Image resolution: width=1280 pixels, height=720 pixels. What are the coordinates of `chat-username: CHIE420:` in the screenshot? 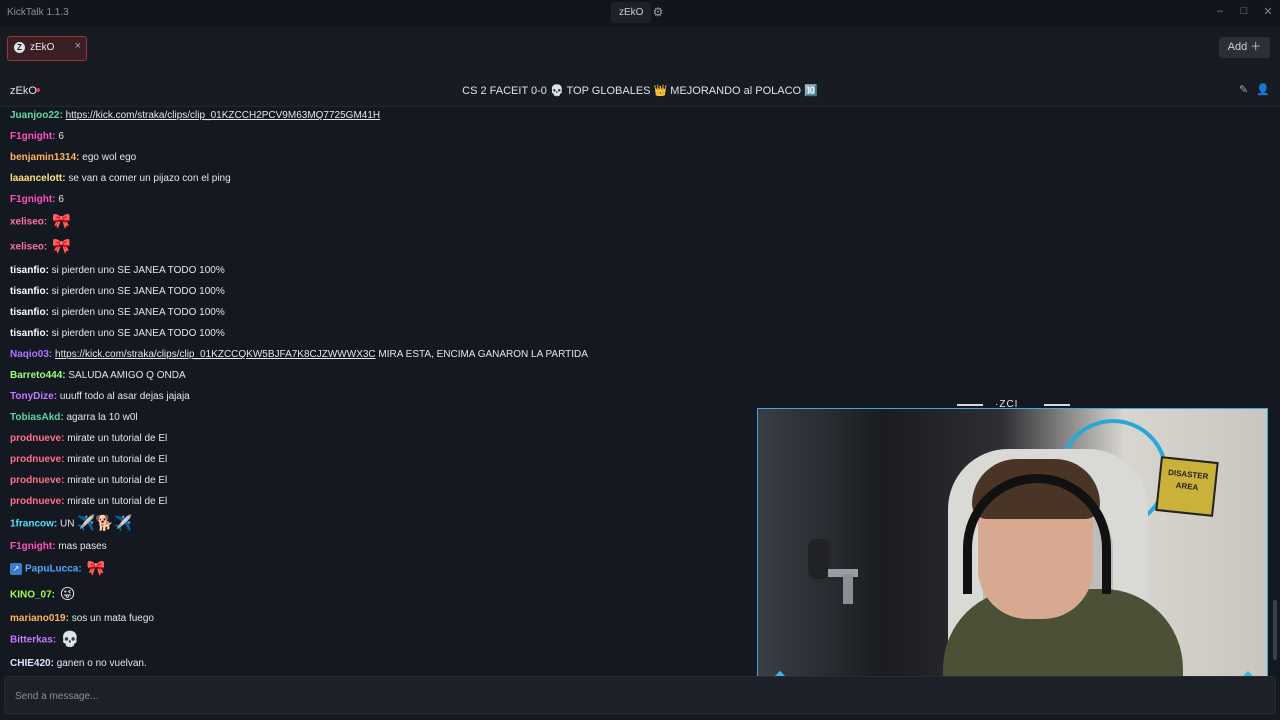 It's located at (32, 663).